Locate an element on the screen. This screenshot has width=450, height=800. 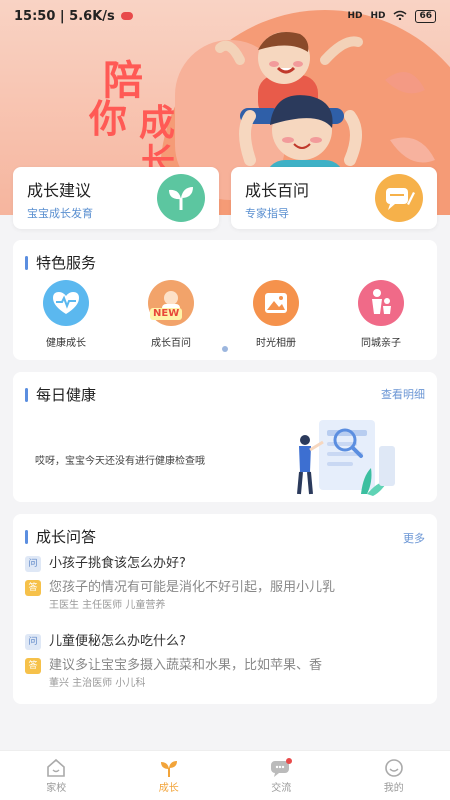
growth-faq-card: 成长百问 专家指导 is located at coordinates (334, 198).